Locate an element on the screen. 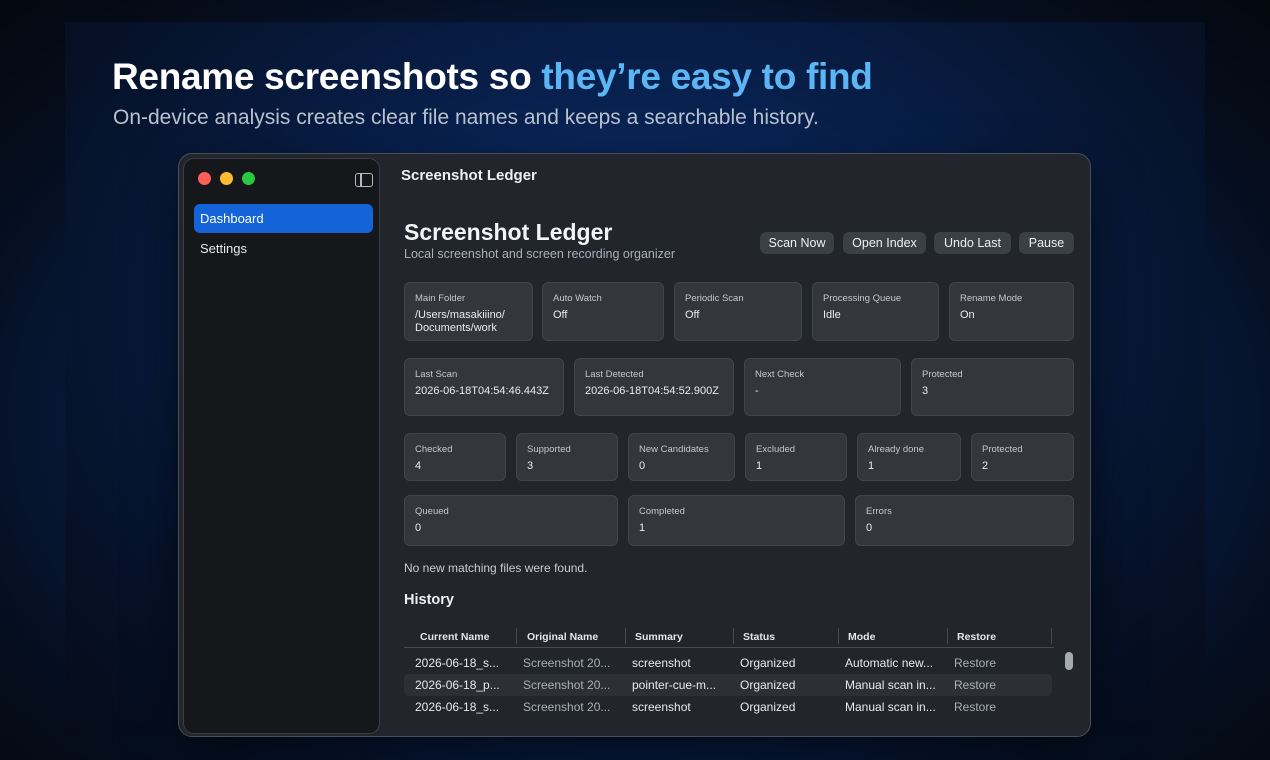 This screenshot has height=760, width=1270. card-label: Processing Queue is located at coordinates (862, 298).